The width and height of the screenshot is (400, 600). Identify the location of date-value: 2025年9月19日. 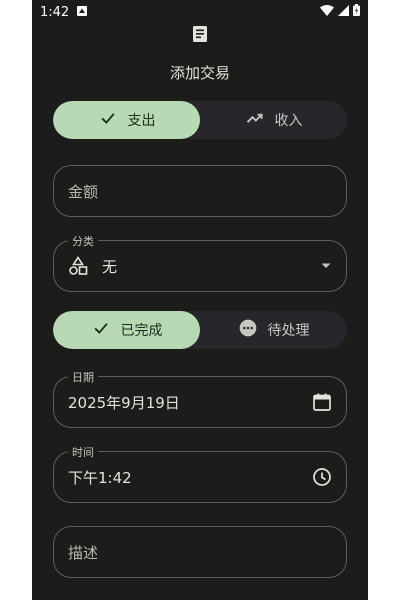
(124, 402).